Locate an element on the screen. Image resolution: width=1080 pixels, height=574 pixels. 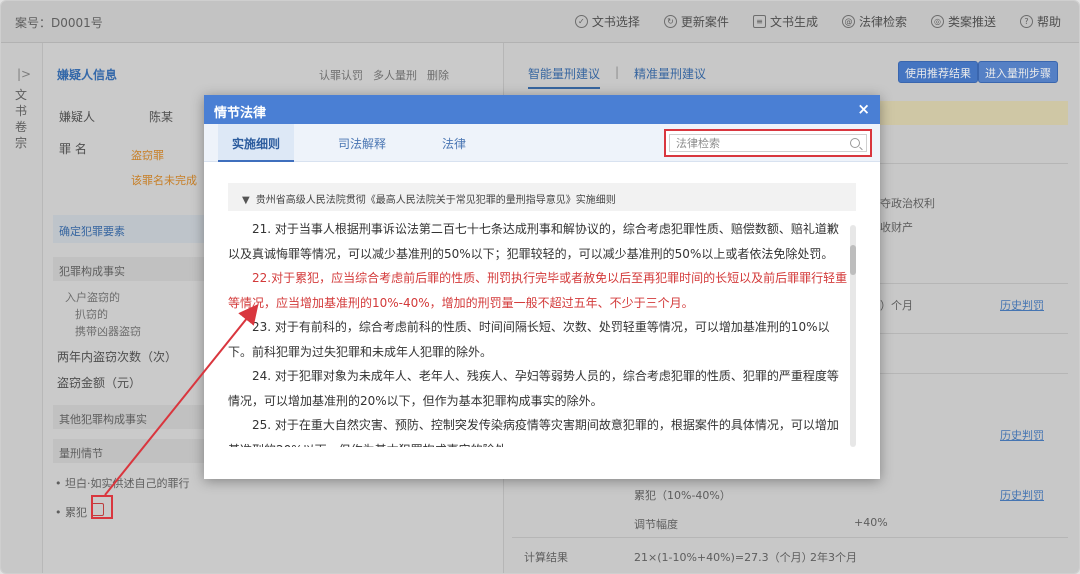
caret-down-icon: ▼ is located at coordinates (246, 200).